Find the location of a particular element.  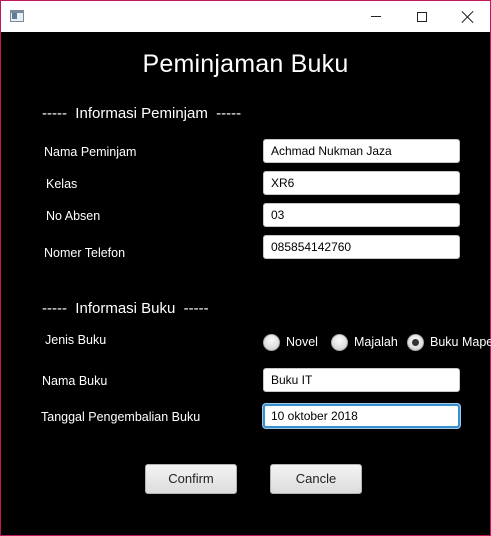

maximize-button is located at coordinates (422, 16).